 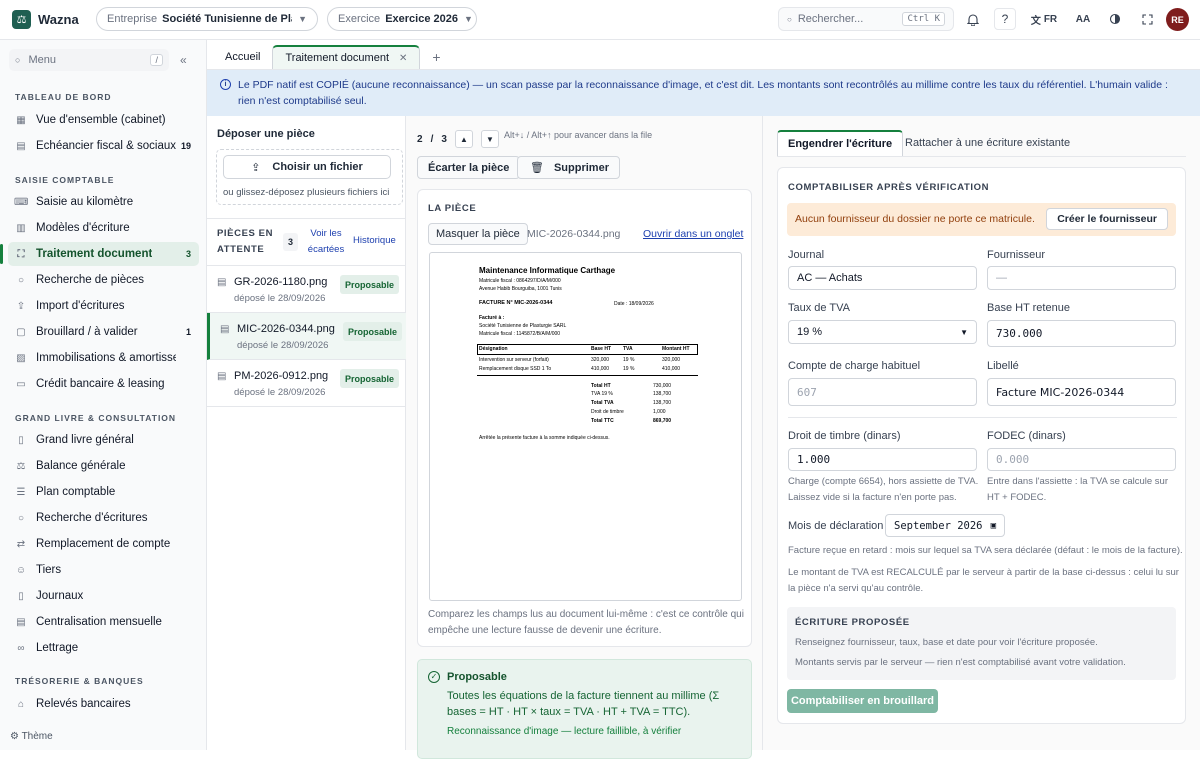 I want to click on collapse-sidebar-icon: «, so click(x=183, y=60).